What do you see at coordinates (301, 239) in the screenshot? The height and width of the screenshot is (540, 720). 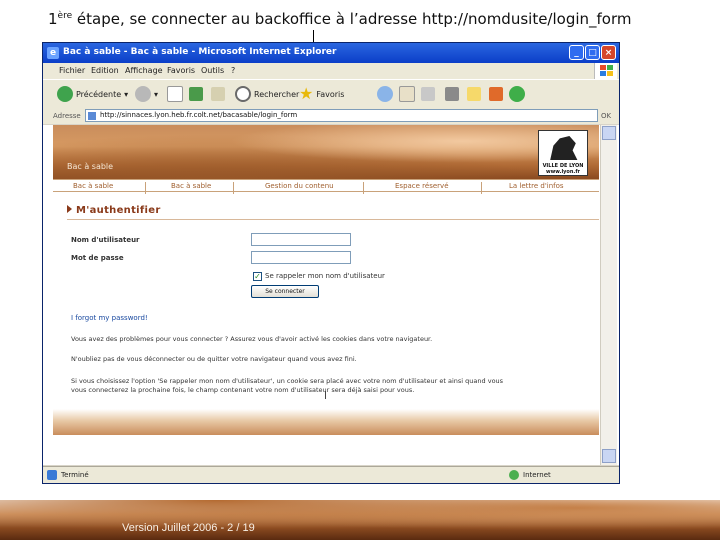 I see `username-input` at bounding box center [301, 239].